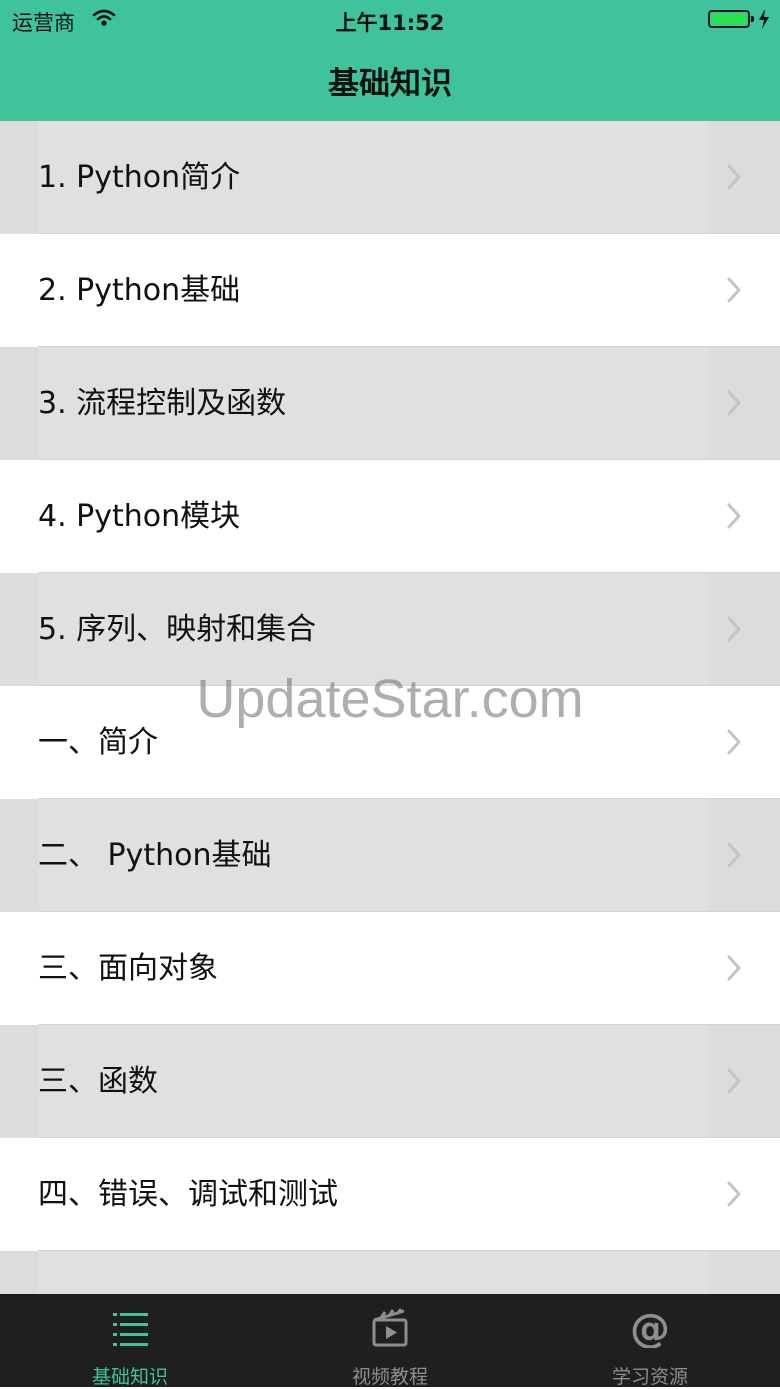 Image resolution: width=780 pixels, height=1389 pixels. What do you see at coordinates (390, 742) in the screenshot?
I see `list-item: 一、简介` at bounding box center [390, 742].